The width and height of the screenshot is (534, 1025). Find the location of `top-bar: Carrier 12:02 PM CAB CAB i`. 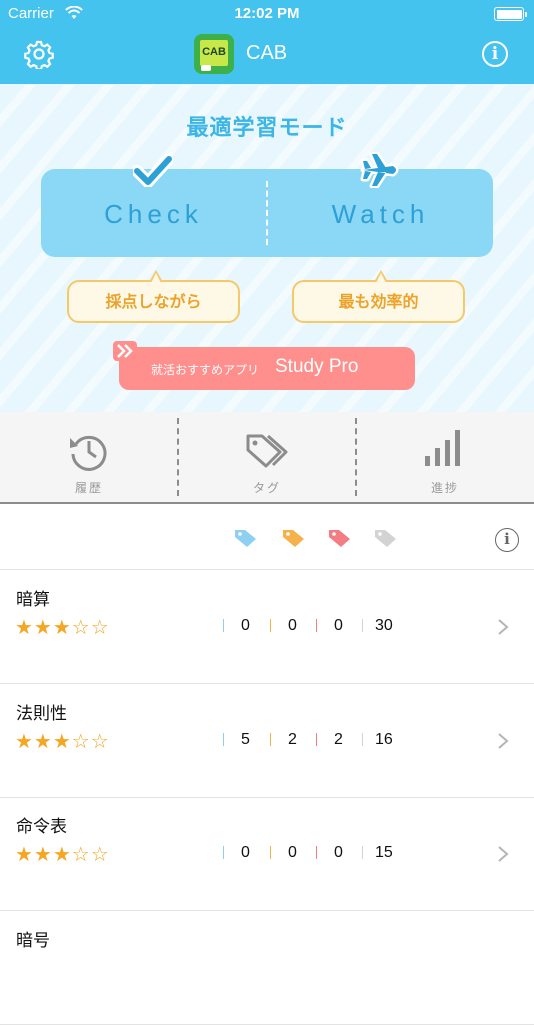

top-bar: Carrier 12:02 PM CAB CAB i is located at coordinates (267, 42).